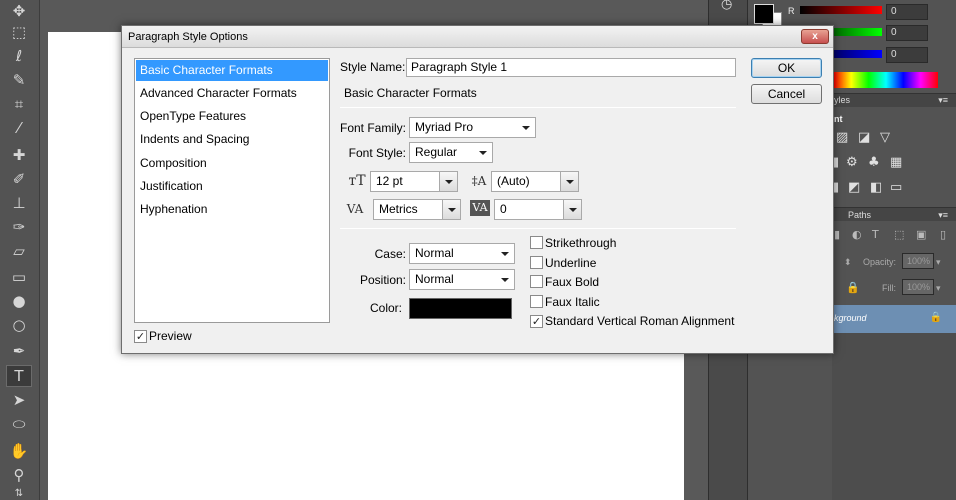 The height and width of the screenshot is (500, 956). What do you see at coordinates (876, 187) in the screenshot?
I see `threshold-icon: ◧` at bounding box center [876, 187].